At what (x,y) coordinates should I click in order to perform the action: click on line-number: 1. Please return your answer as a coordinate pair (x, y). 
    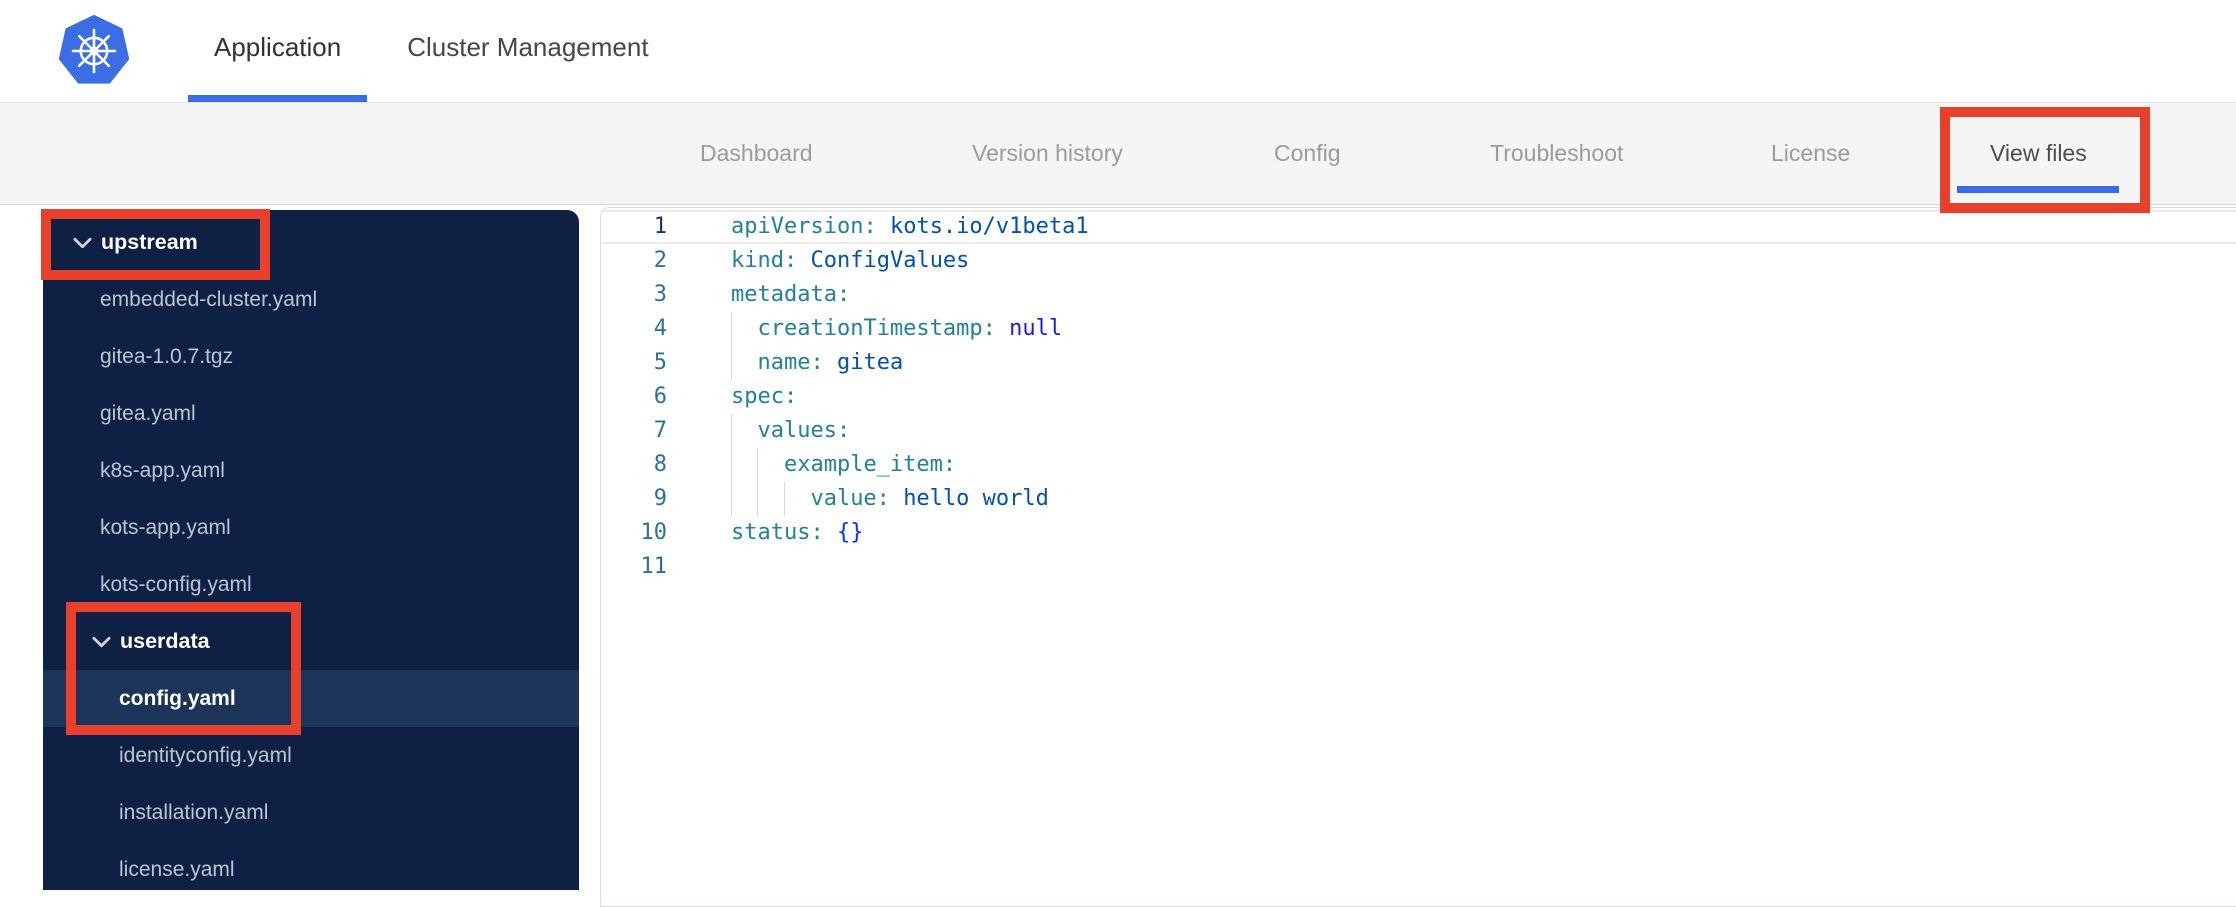
    Looking at the image, I should click on (660, 226).